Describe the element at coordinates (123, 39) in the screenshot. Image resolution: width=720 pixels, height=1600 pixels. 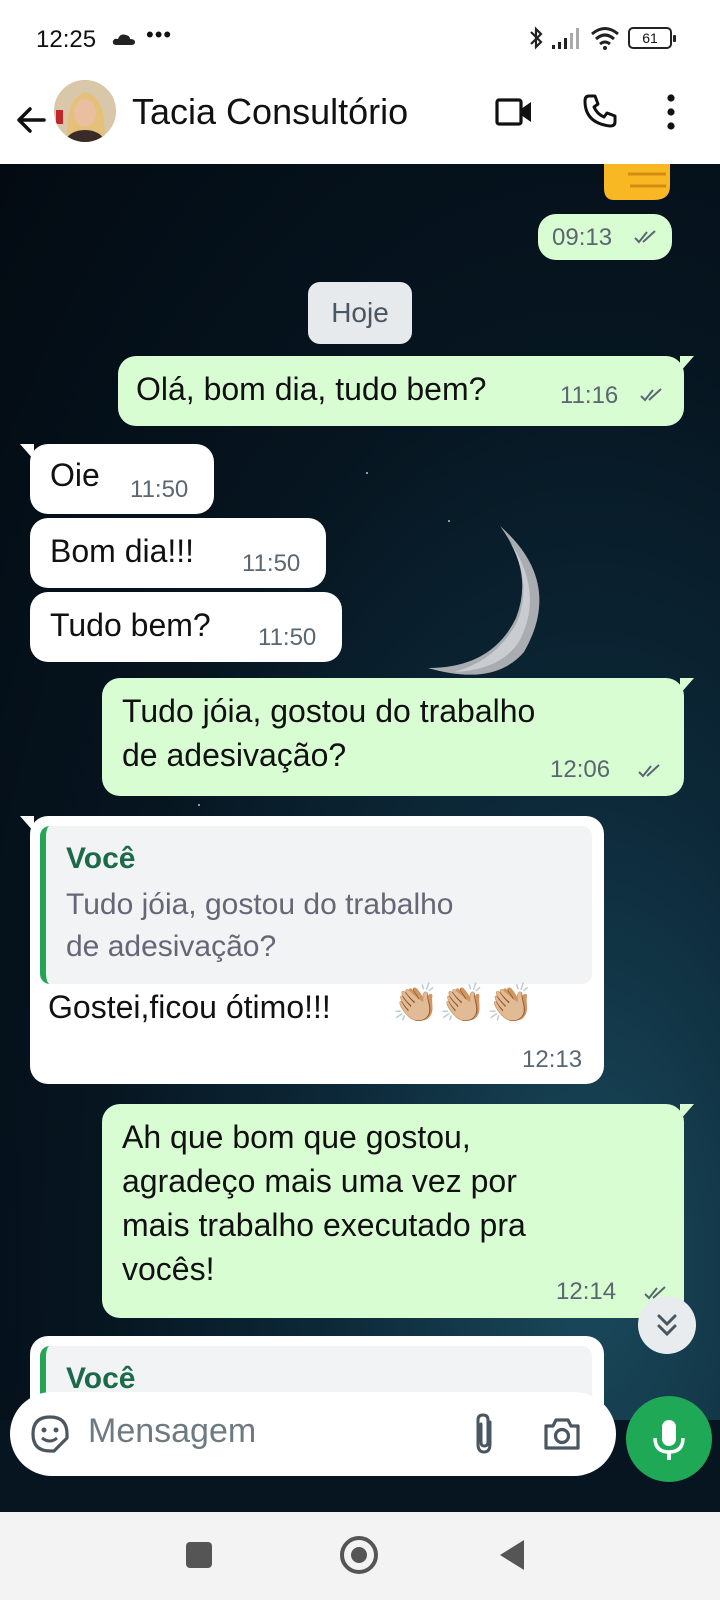
I see `cloud-icon` at that location.